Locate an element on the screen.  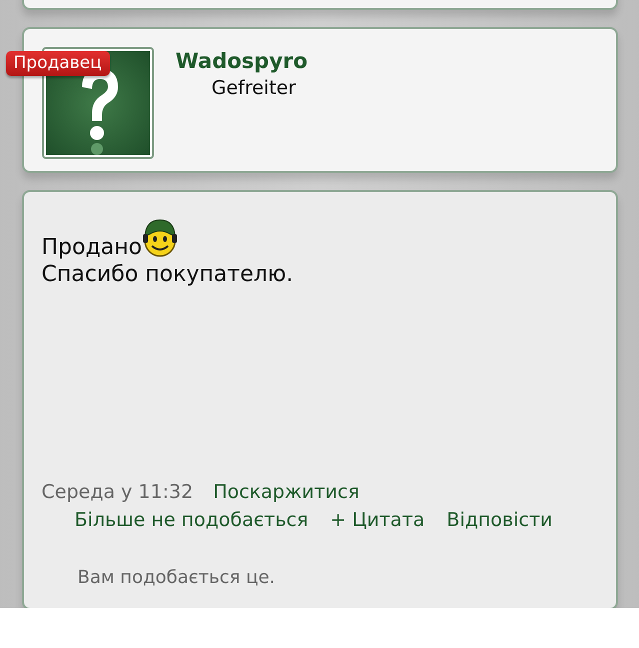
action-link: + Цитата is located at coordinates (377, 520).